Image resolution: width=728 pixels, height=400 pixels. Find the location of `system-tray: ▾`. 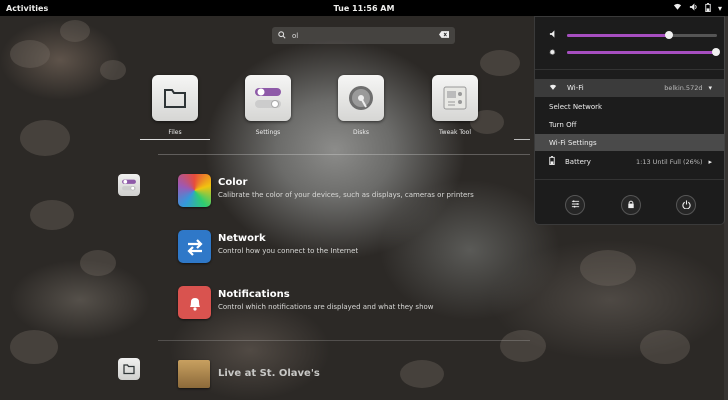

system-tray: ▾ is located at coordinates (697, 8).